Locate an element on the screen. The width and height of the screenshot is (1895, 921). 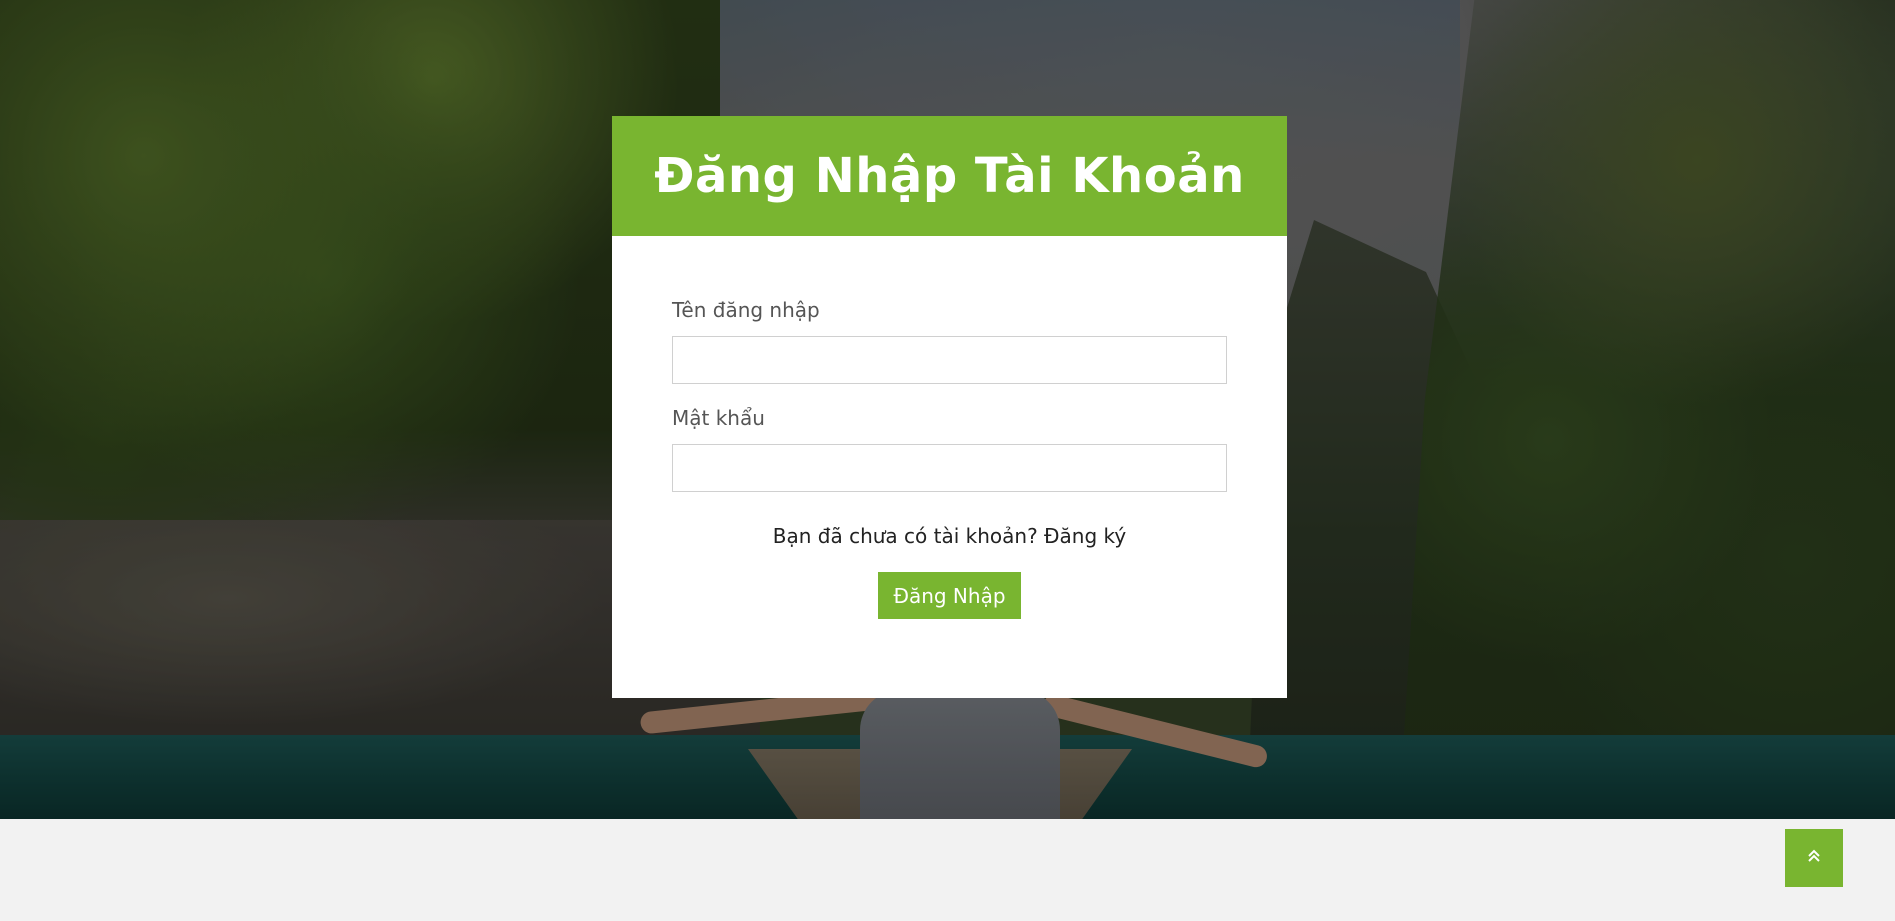
password-input is located at coordinates (949, 468).